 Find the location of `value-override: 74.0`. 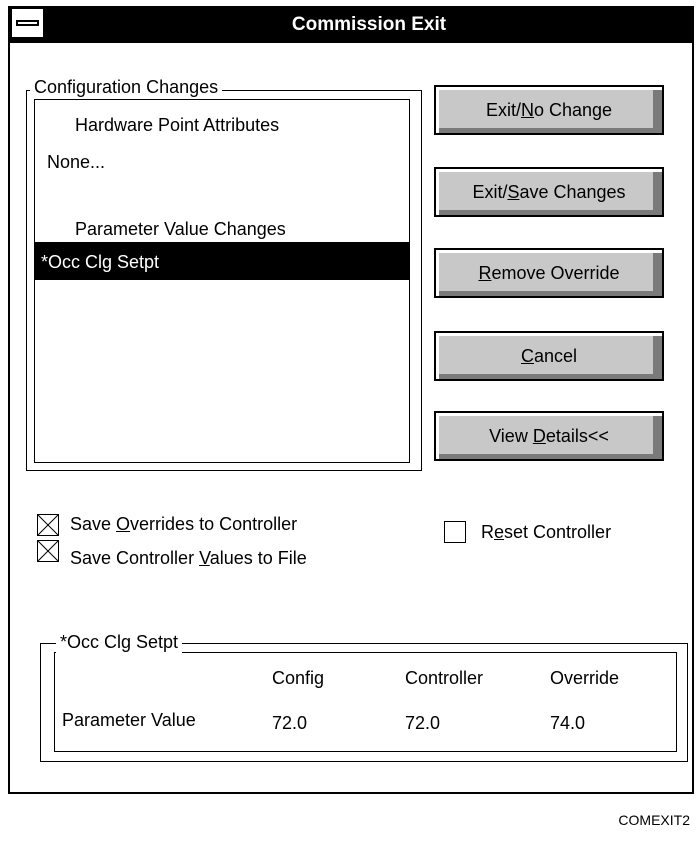

value-override: 74.0 is located at coordinates (568, 723).